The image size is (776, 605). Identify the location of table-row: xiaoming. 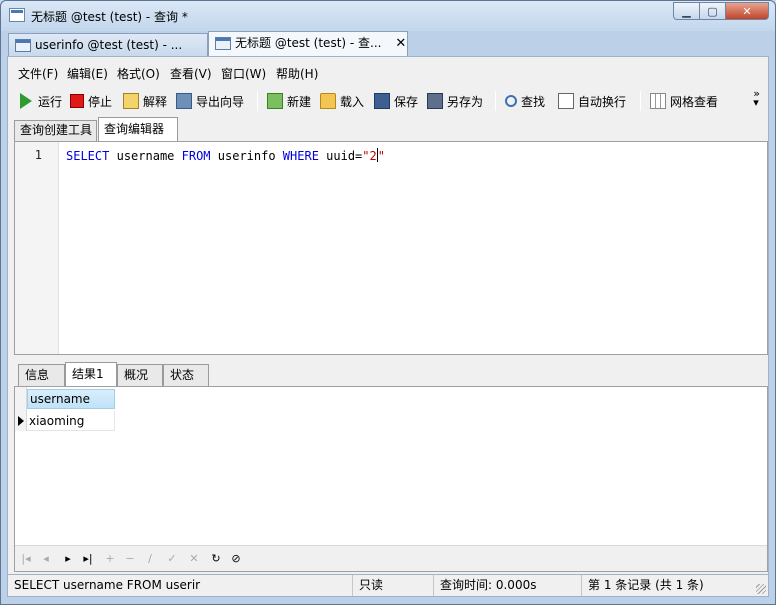
(71, 421).